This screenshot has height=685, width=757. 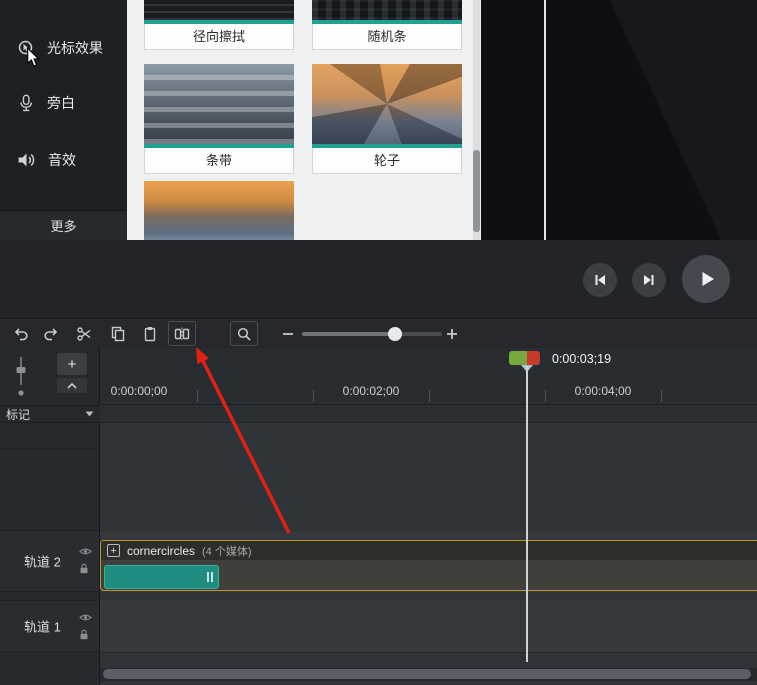 I want to click on sidebar-item-voiceover: 旁白, so click(x=63, y=103).